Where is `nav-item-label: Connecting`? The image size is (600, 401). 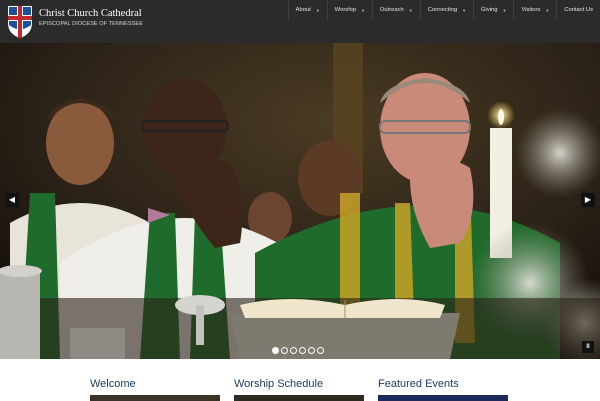 nav-item-label: Connecting is located at coordinates (442, 10).